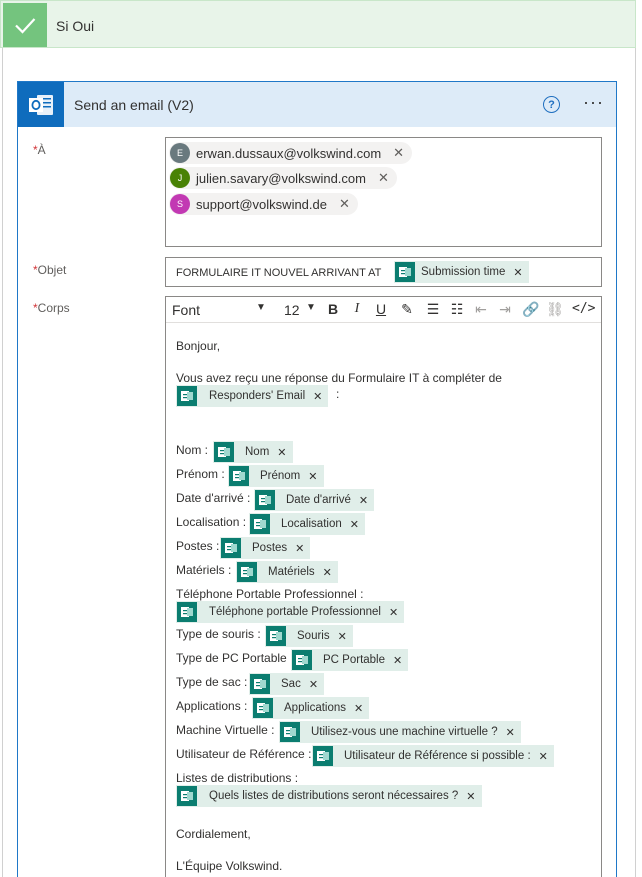  I want to click on dynamic-token: Utilisateur de Référence si possible : ✕, so click(433, 756).